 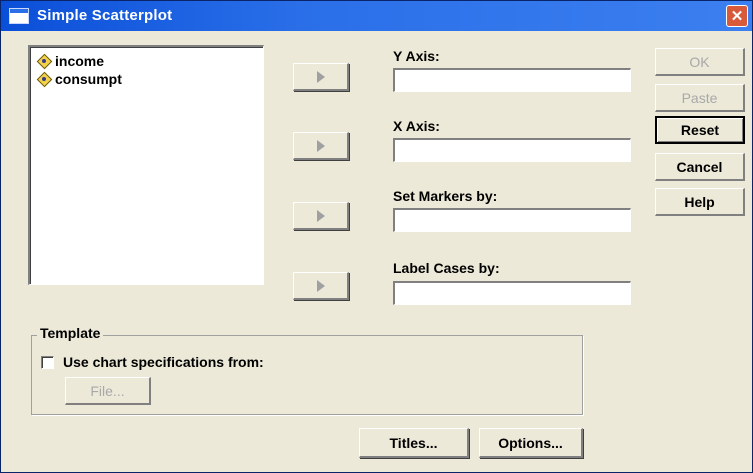 I want to click on move-to-label-cases-button, so click(x=321, y=286).